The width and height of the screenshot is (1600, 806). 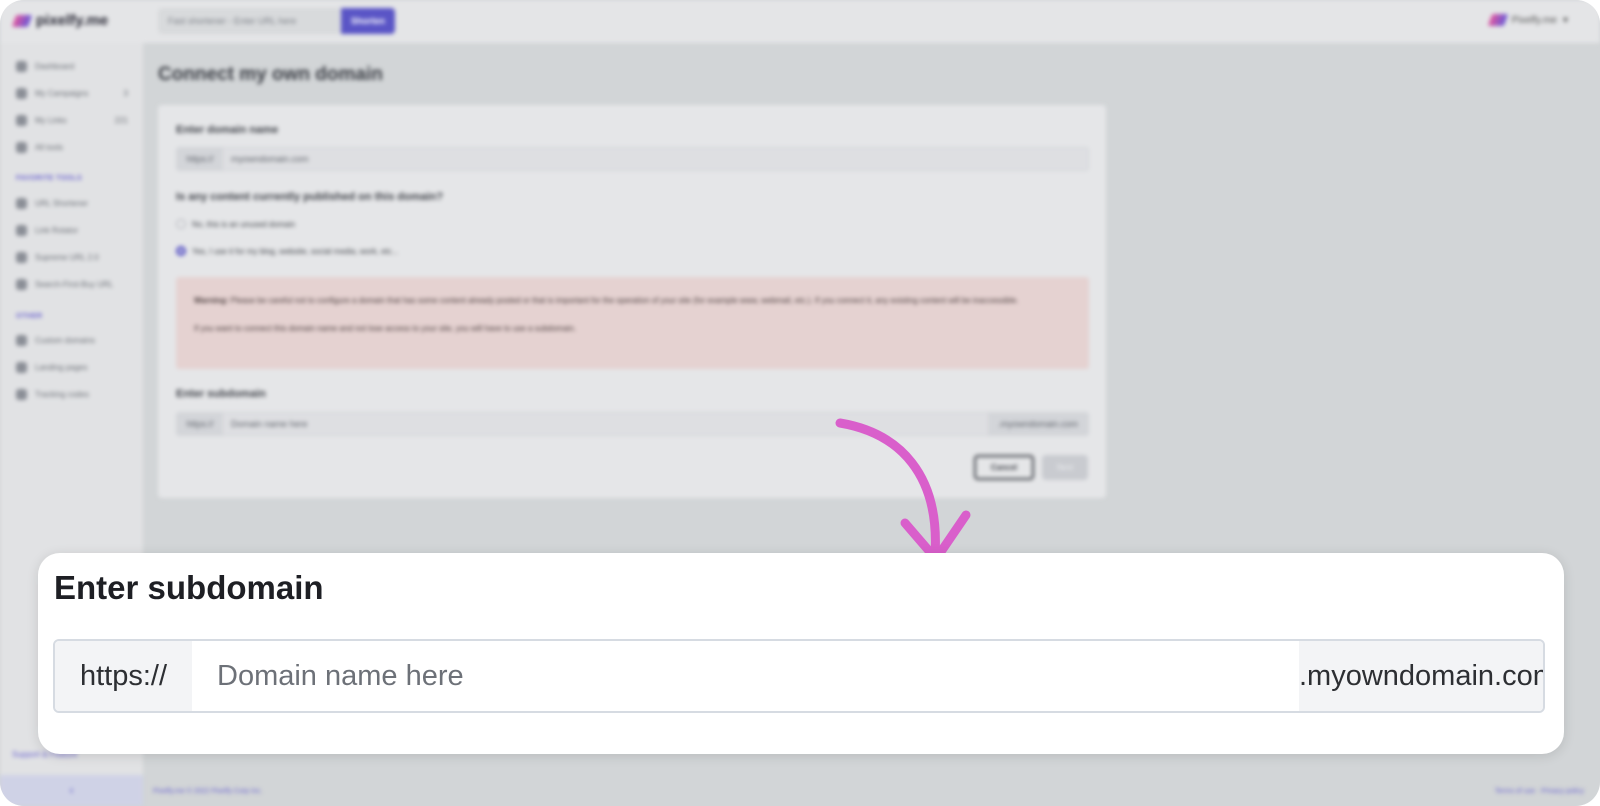 What do you see at coordinates (21, 394) in the screenshot?
I see `code-icon` at bounding box center [21, 394].